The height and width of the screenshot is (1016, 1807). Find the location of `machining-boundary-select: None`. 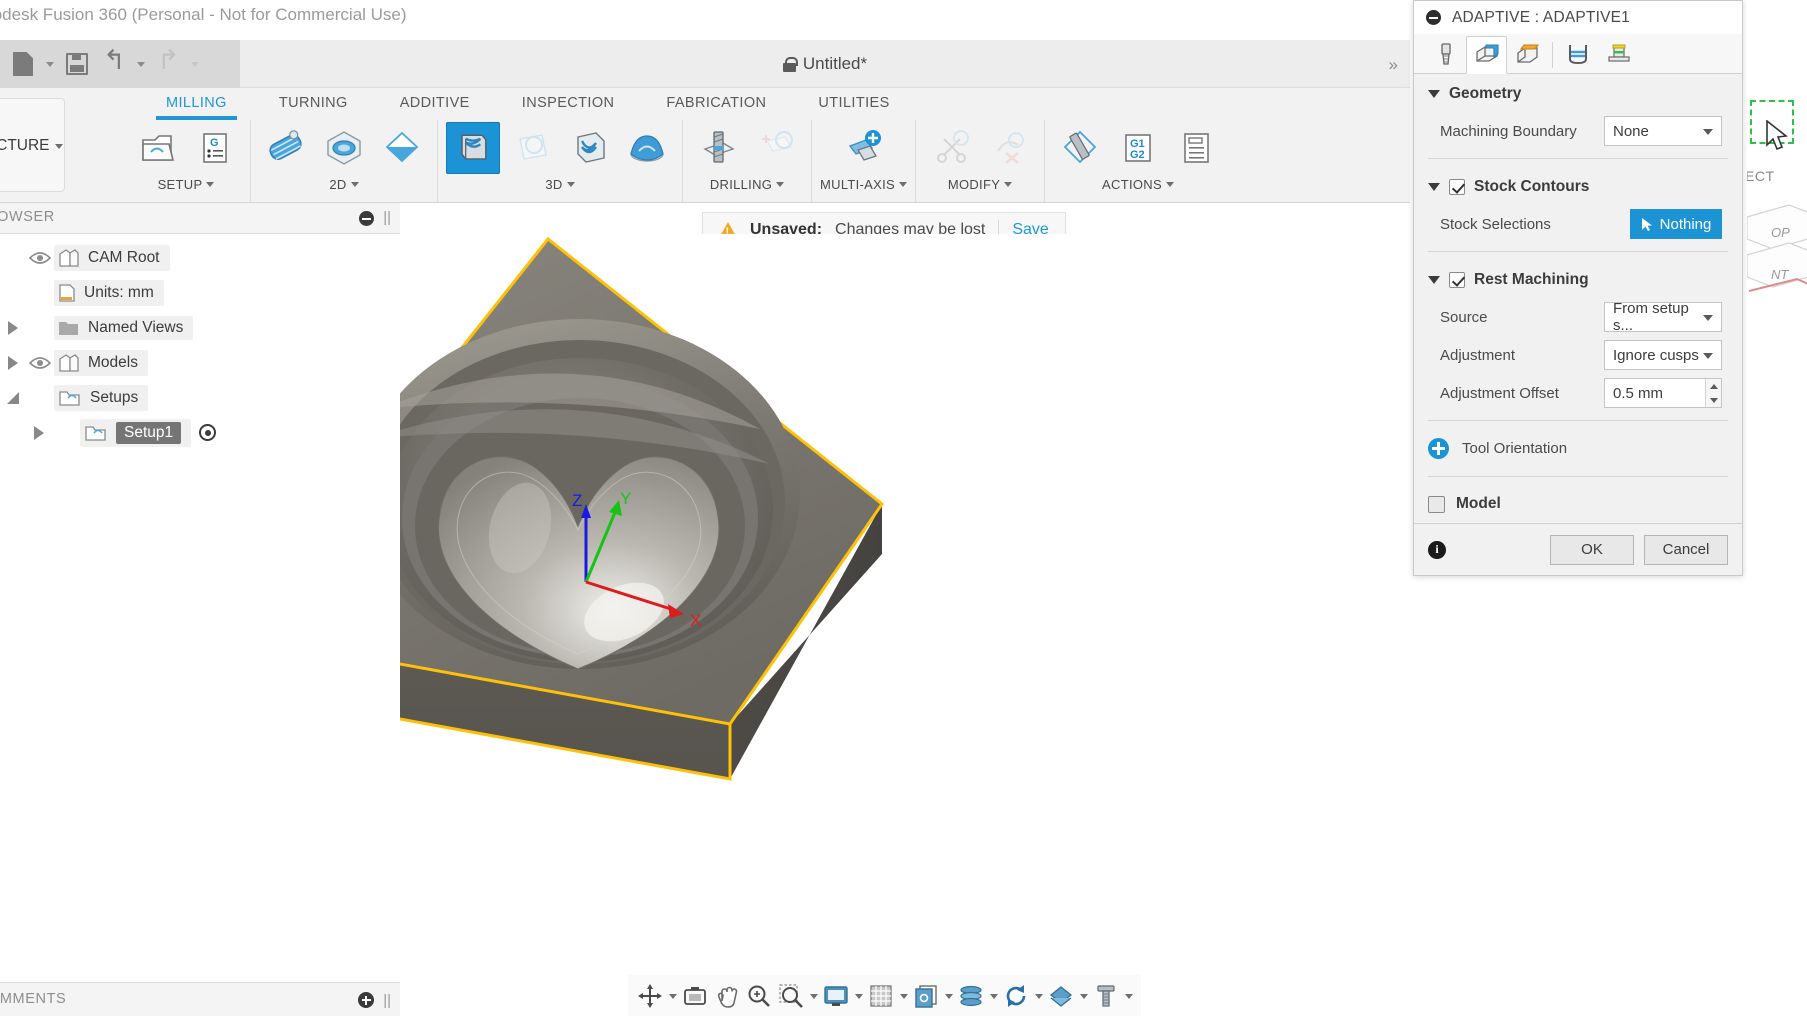

machining-boundary-select: None is located at coordinates (1663, 131).